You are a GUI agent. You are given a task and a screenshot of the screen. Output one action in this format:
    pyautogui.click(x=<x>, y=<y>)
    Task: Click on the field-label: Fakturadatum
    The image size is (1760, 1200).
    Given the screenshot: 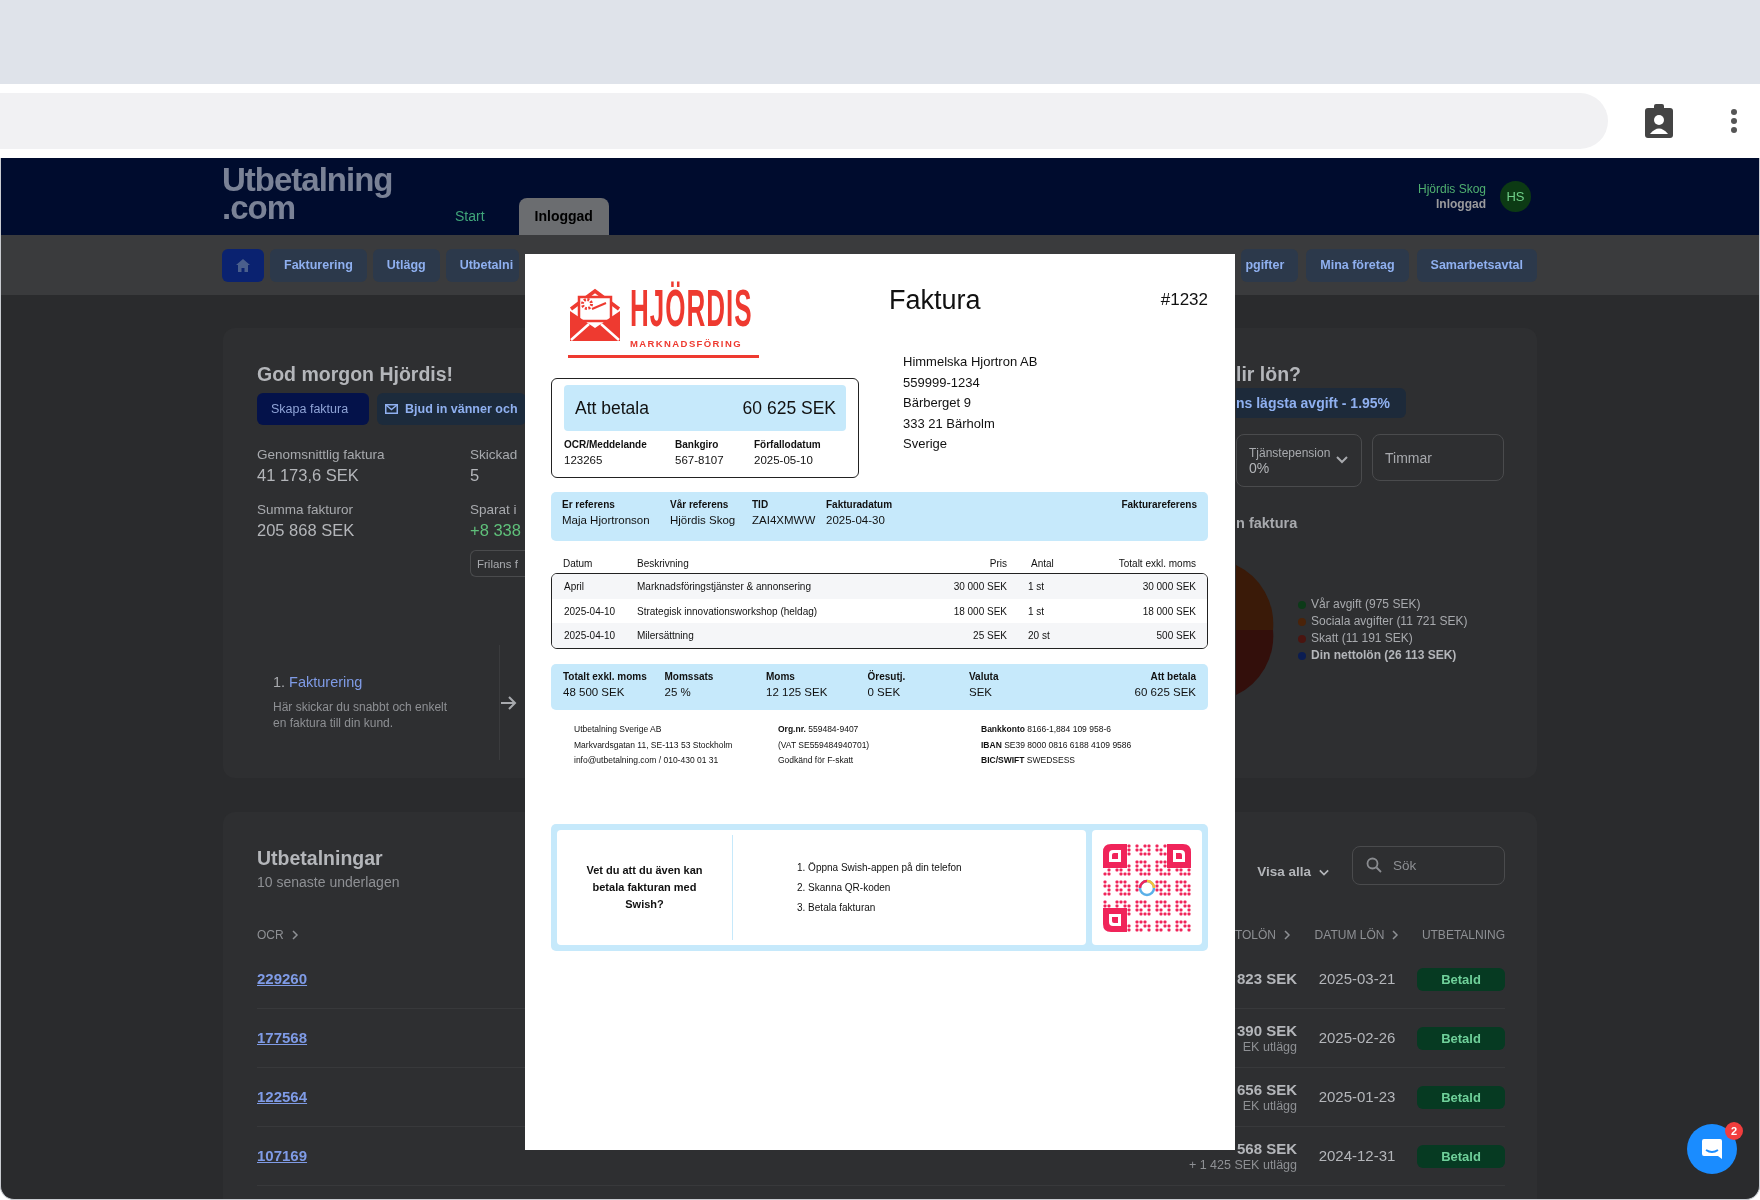 What is the action you would take?
    pyautogui.click(x=859, y=505)
    